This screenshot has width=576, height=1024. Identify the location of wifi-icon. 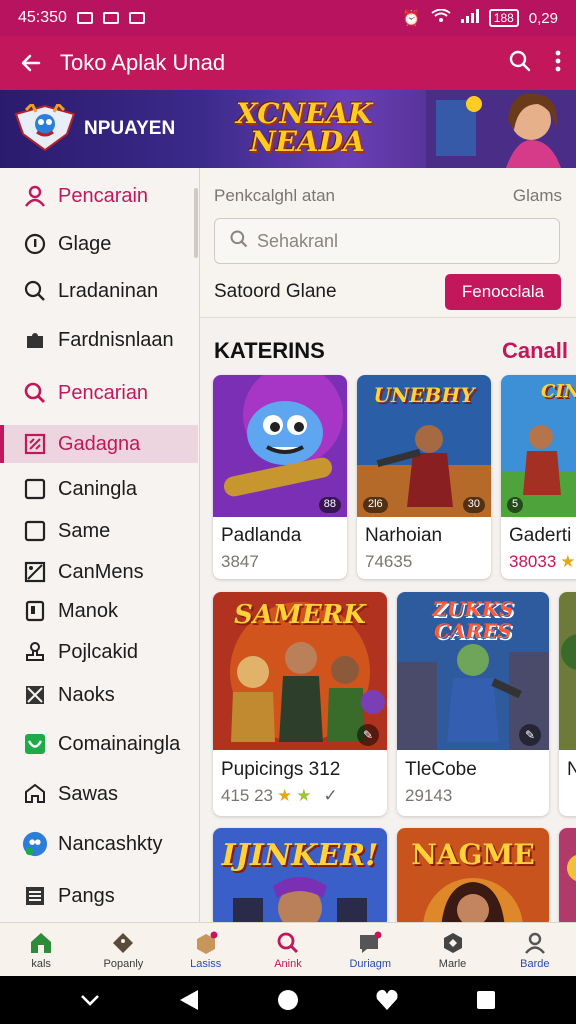
(441, 17).